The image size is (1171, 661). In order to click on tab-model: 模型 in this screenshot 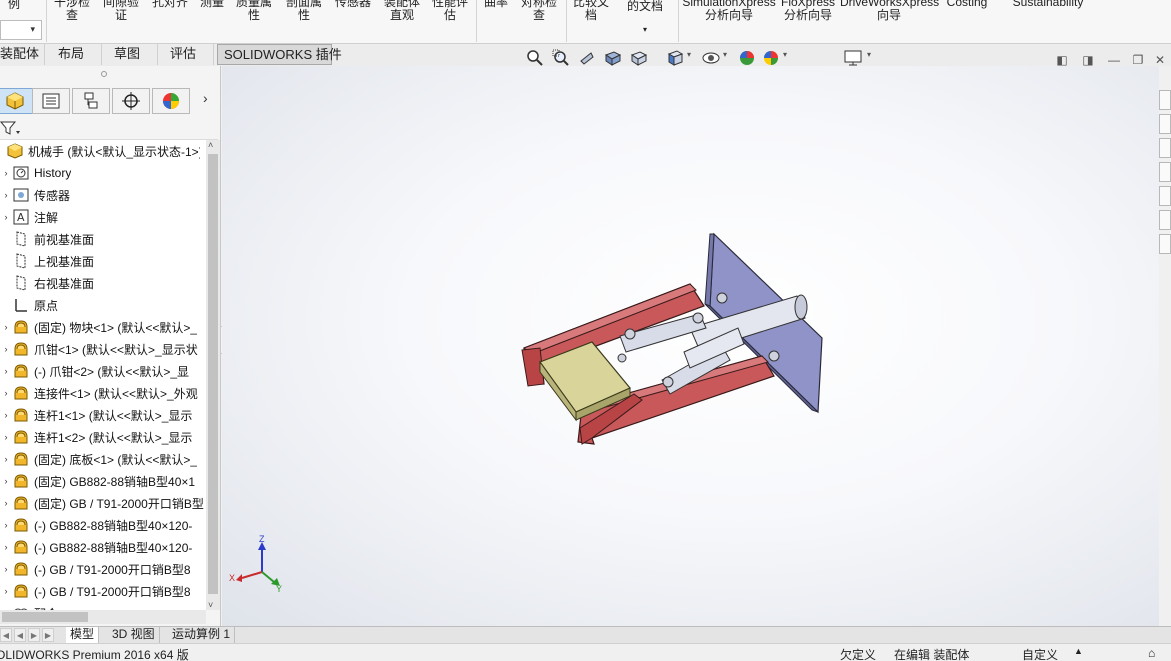, I will do `click(83, 635)`.